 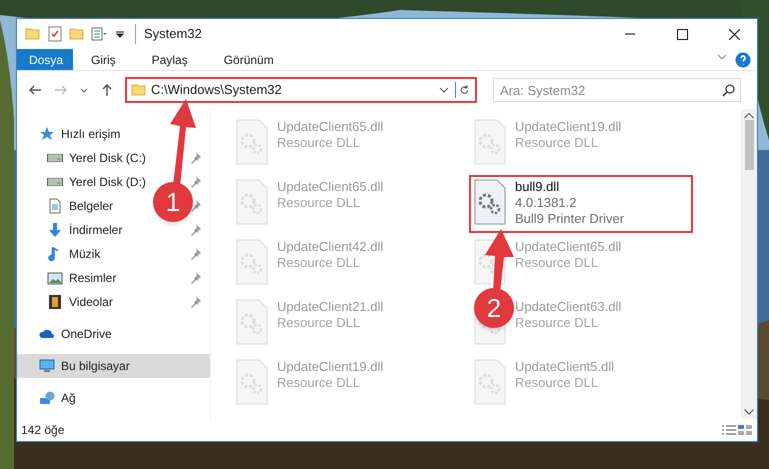 What do you see at coordinates (330, 247) in the screenshot?
I see `file-name: UpdateClient42.dll` at bounding box center [330, 247].